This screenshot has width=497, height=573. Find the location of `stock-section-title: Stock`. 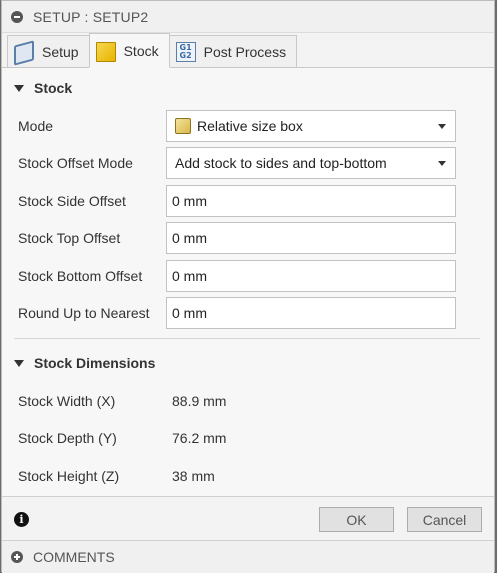

stock-section-title: Stock is located at coordinates (53, 88).